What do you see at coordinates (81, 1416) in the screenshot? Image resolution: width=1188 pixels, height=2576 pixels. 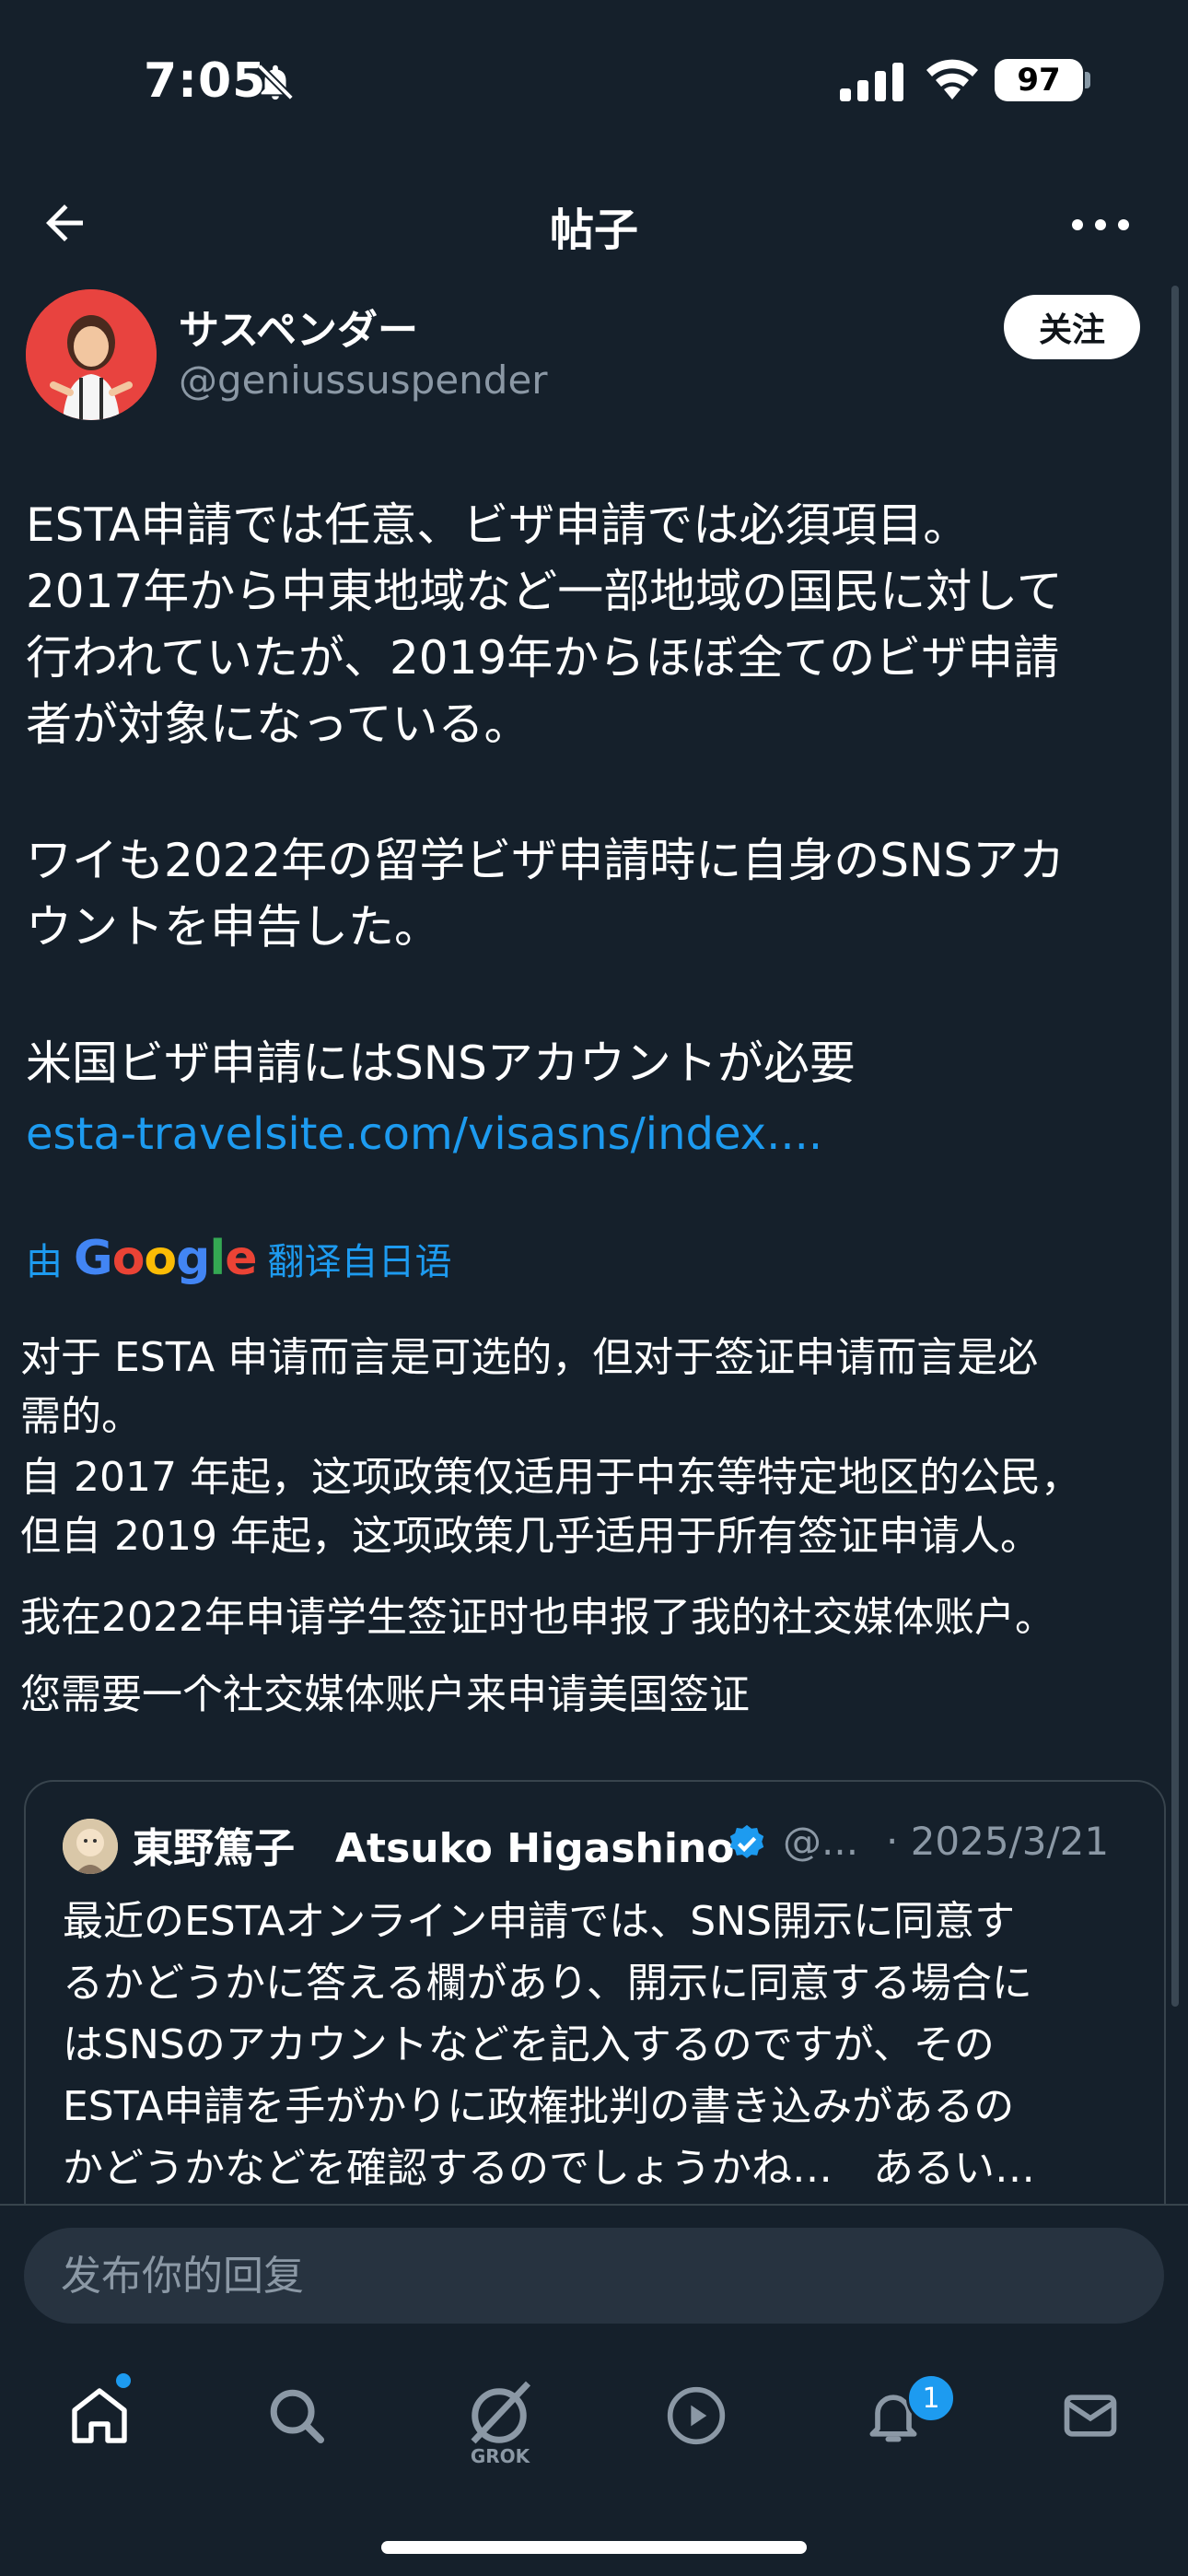 I see `translation-line: 需的。` at bounding box center [81, 1416].